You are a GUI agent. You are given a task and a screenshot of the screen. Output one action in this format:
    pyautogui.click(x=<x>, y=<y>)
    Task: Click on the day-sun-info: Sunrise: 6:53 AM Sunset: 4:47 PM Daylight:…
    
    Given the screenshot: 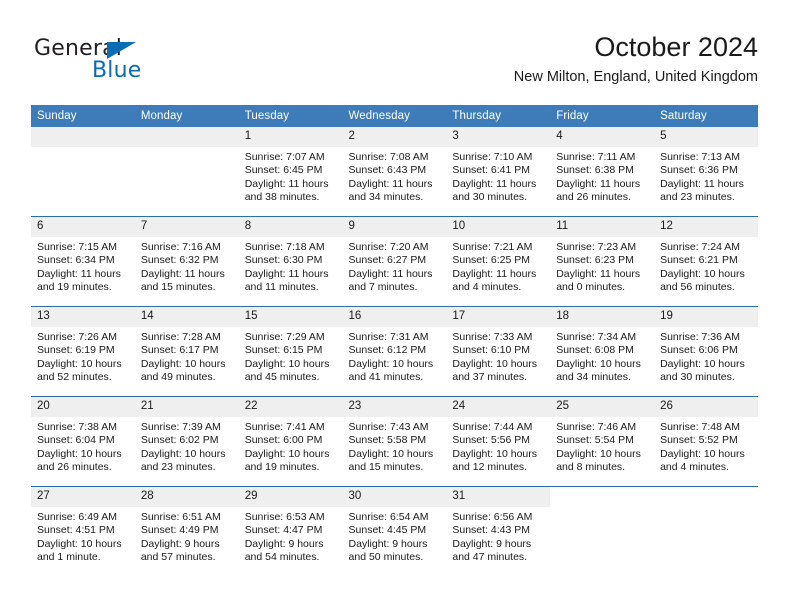 What is the action you would take?
    pyautogui.click(x=291, y=536)
    